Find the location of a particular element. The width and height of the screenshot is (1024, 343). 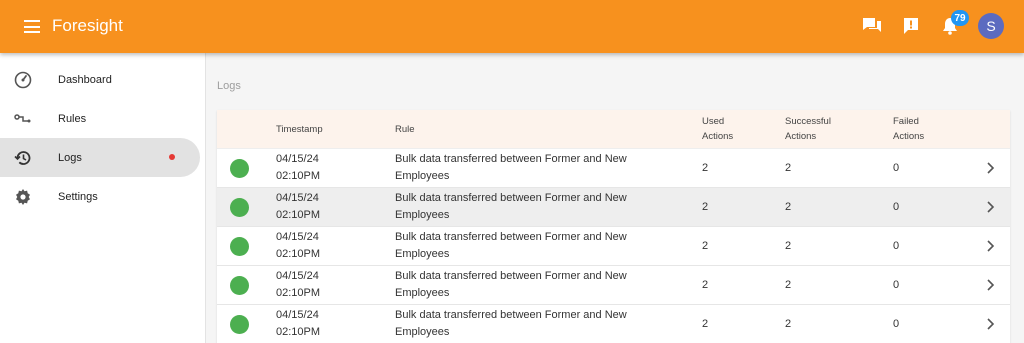

rules-icon is located at coordinates (23, 119).